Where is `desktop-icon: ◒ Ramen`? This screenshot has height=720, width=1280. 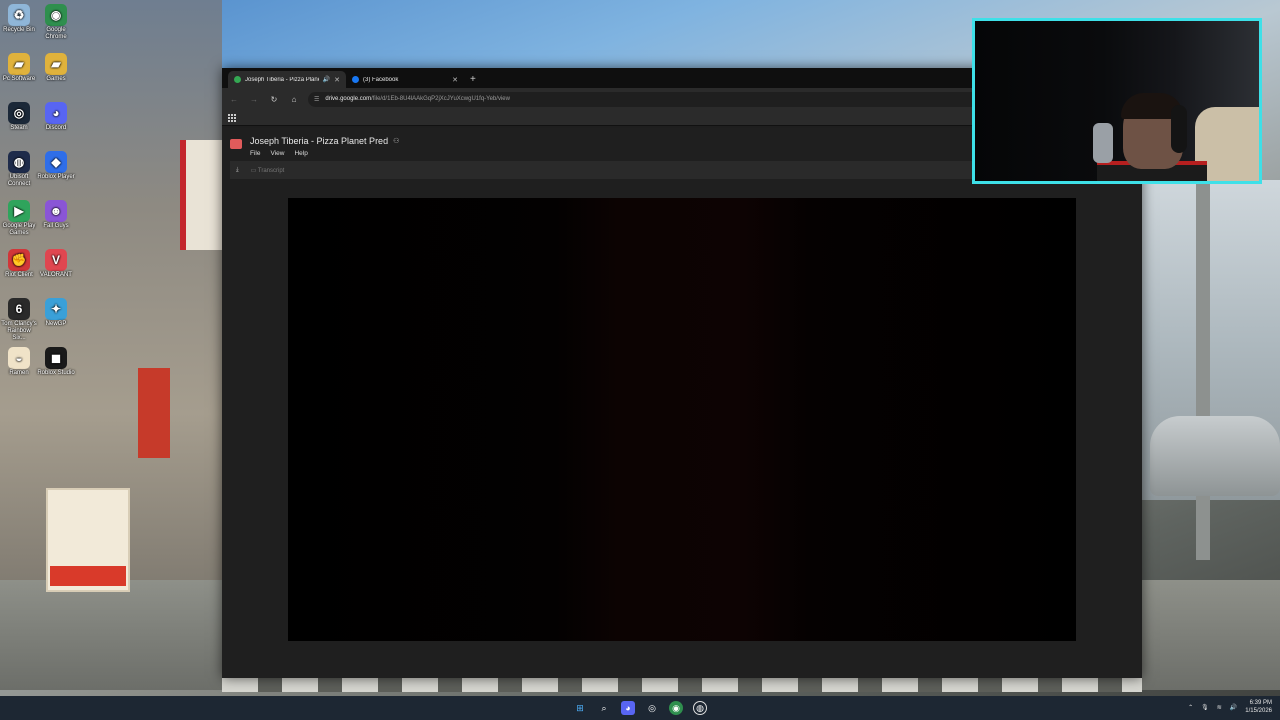 desktop-icon: ◒ Ramen is located at coordinates (19, 362).